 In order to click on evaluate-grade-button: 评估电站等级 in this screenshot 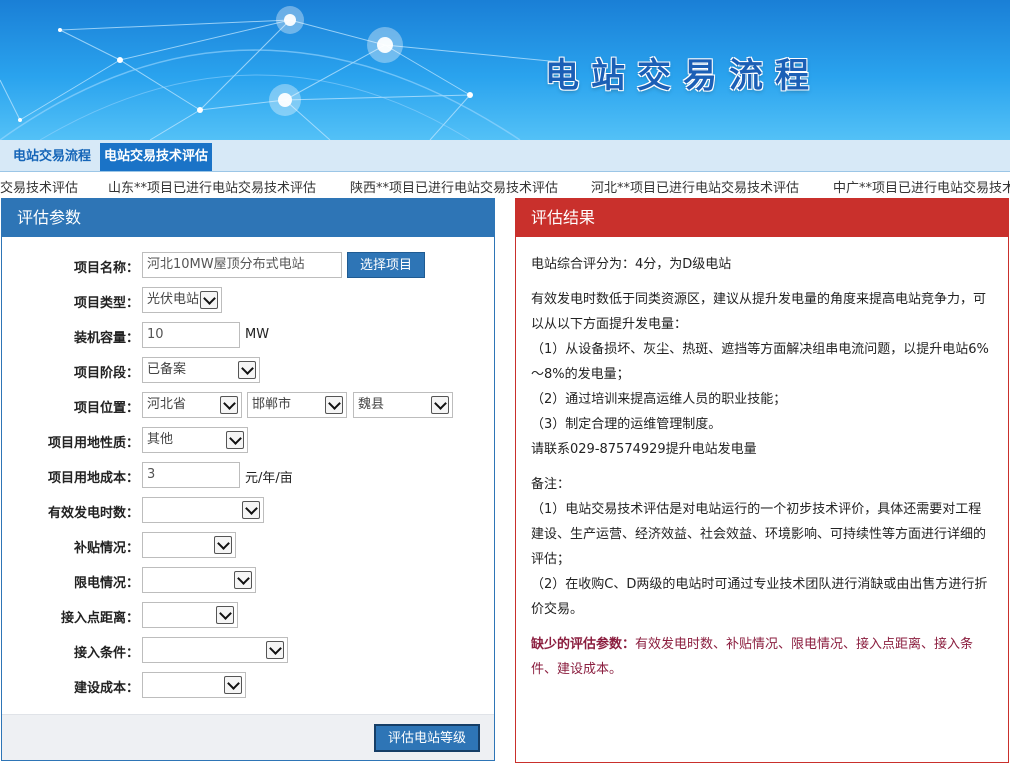, I will do `click(426, 738)`.